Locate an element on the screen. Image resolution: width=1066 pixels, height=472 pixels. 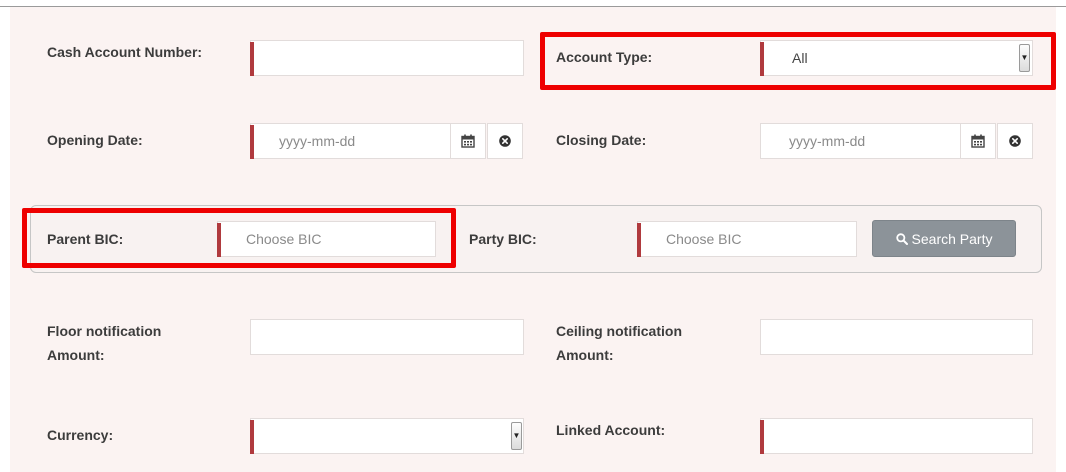
closing-date-calendar-button is located at coordinates (978, 141).